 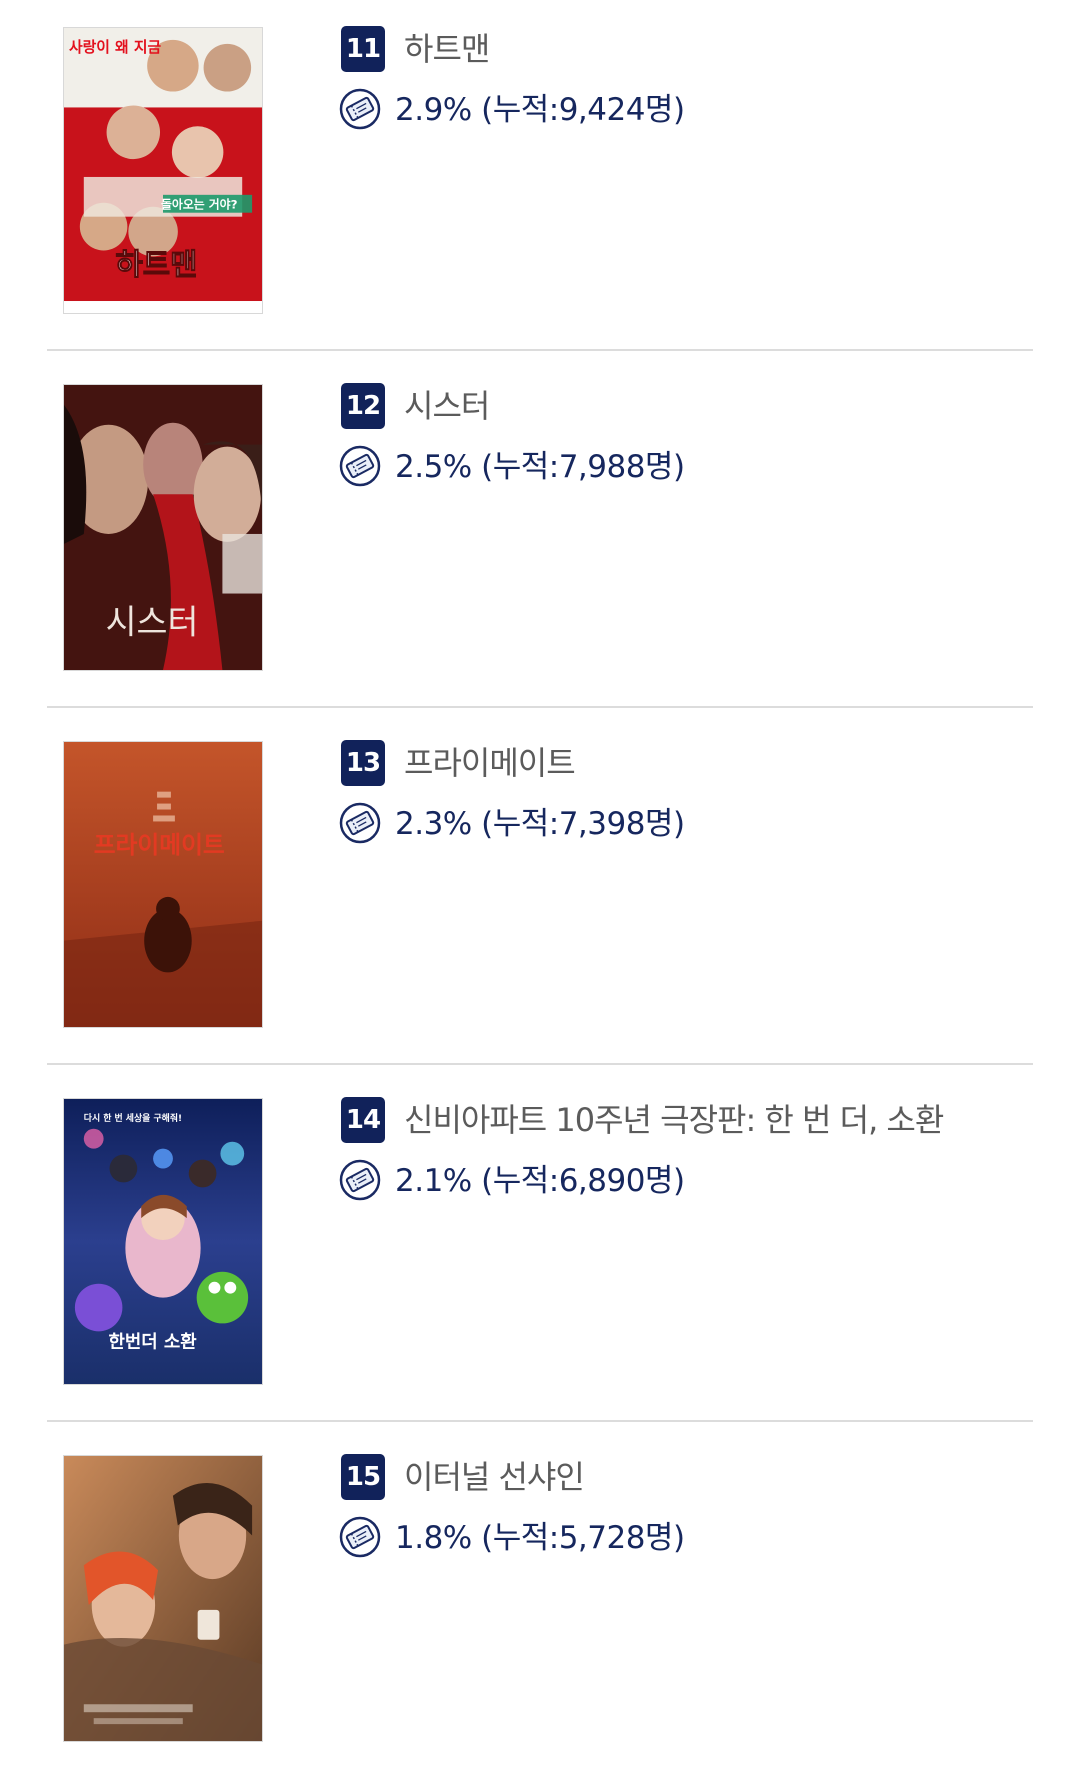 I want to click on poster-image: 프라이메이트, so click(x=163, y=884).